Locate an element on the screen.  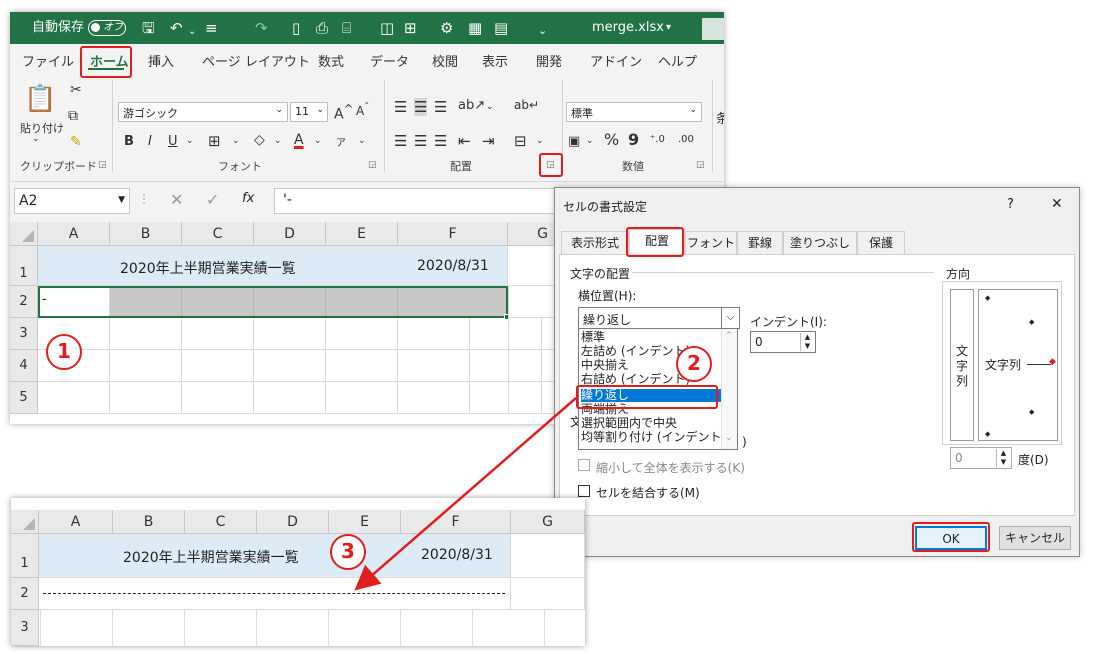
arrow-to-result is located at coordinates (465, 494).